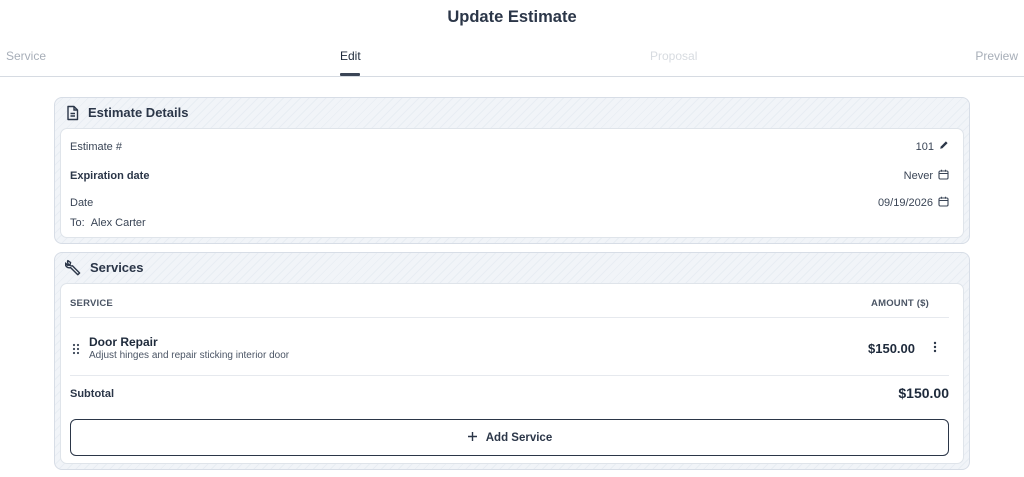  Describe the element at coordinates (76, 351) in the screenshot. I see `drag-handle-icon` at that location.